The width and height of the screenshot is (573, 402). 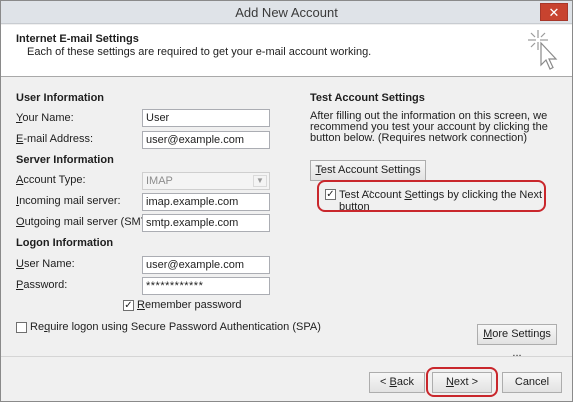 What do you see at coordinates (206, 140) in the screenshot?
I see `email-address-input: user@example.com` at bounding box center [206, 140].